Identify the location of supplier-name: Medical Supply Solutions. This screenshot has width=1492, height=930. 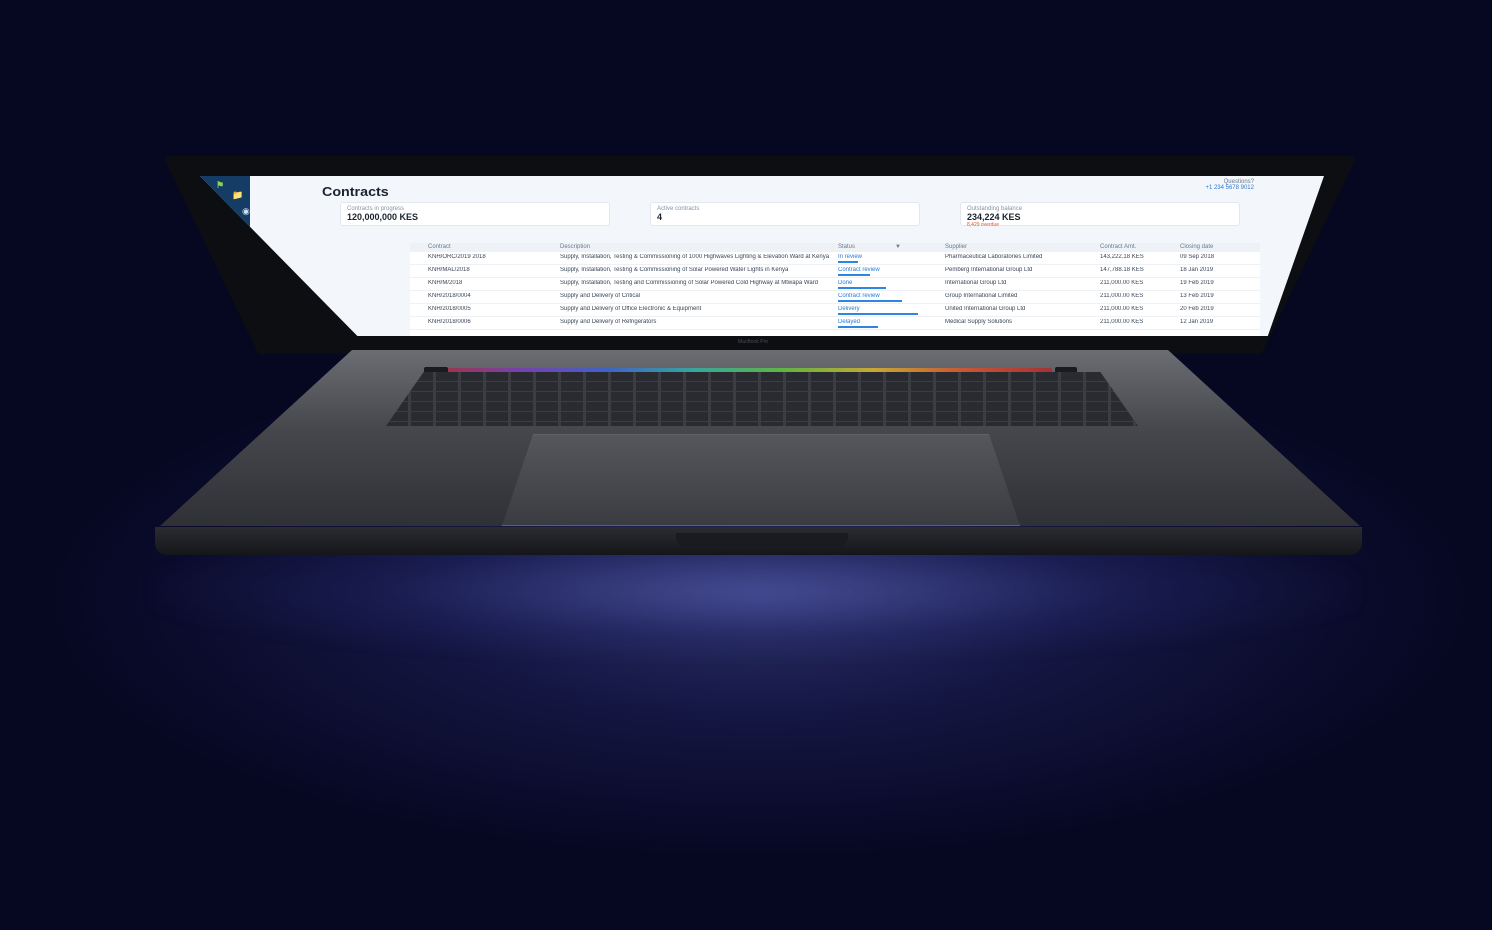
(979, 322).